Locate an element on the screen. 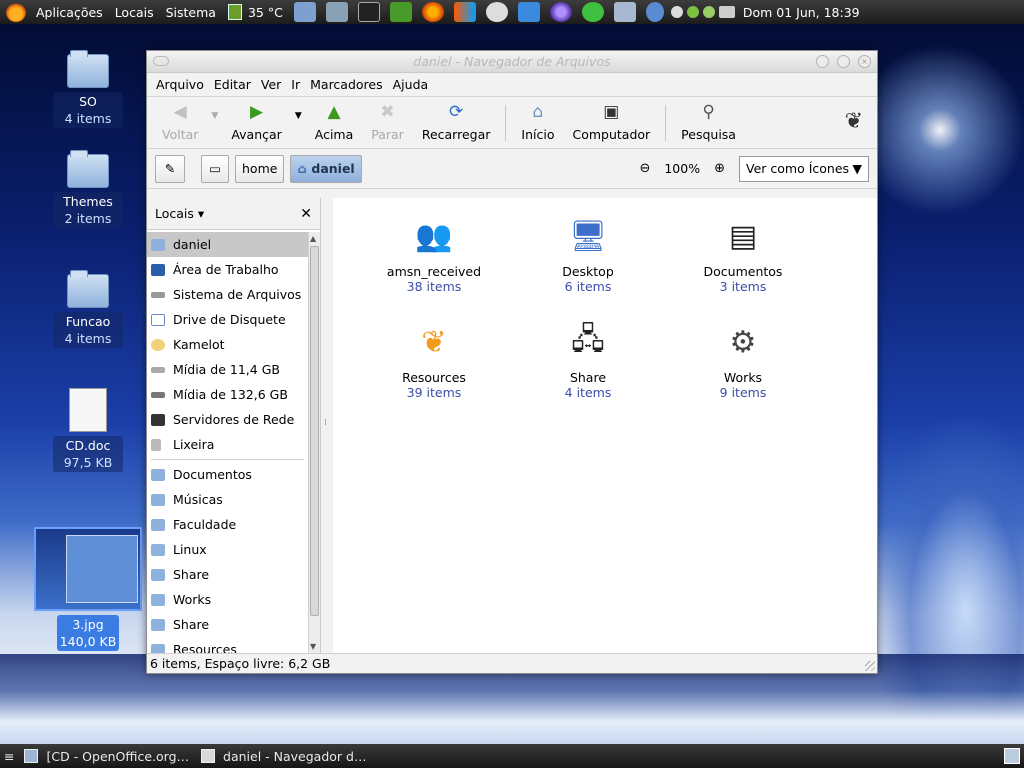 The height and width of the screenshot is (768, 1024). sidebar-item-sistema-de-arquivos: Sistema de Arquivos is located at coordinates (227, 294).